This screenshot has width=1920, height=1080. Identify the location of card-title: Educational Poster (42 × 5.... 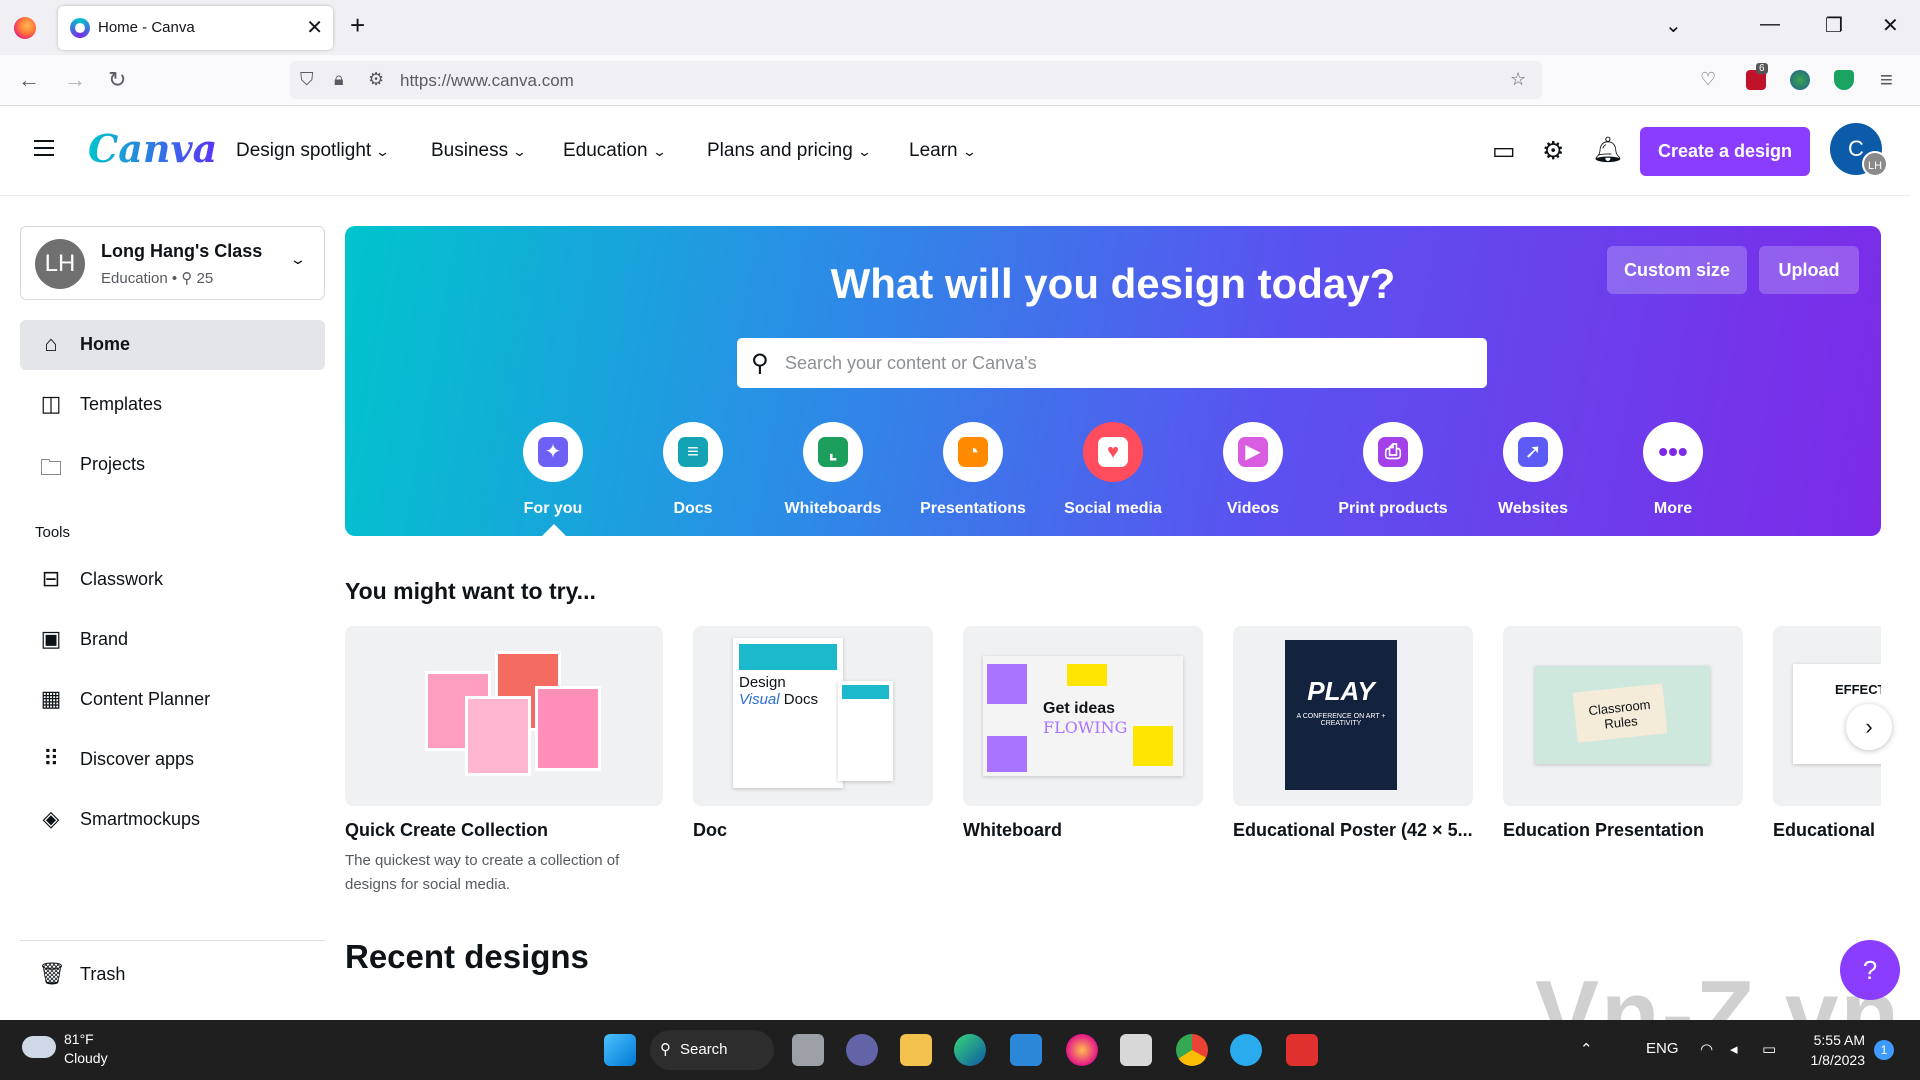
(1353, 830).